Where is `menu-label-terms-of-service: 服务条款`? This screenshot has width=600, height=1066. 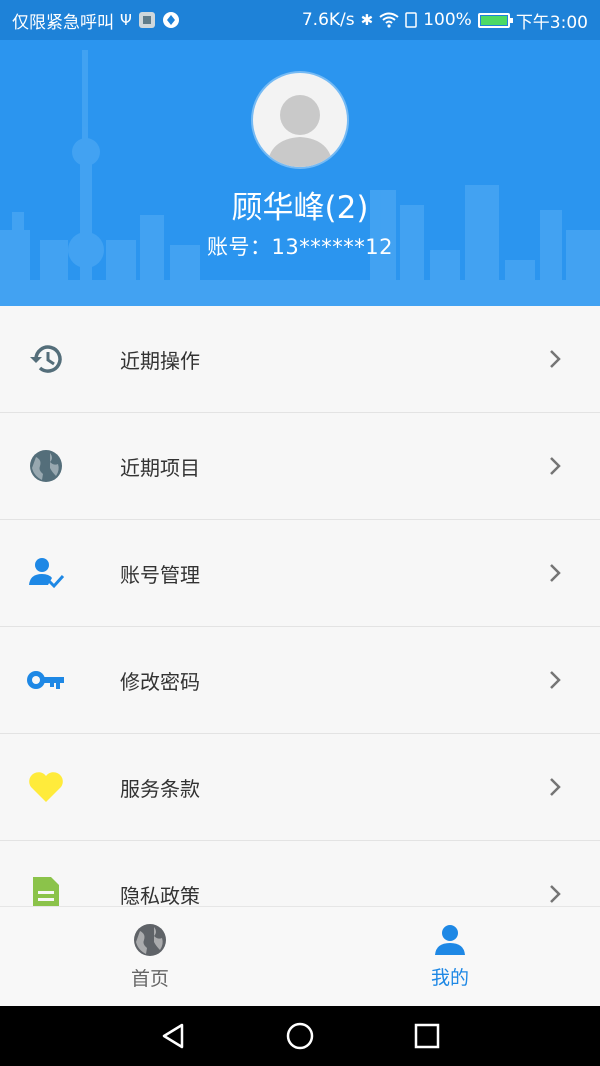 menu-label-terms-of-service: 服务条款 is located at coordinates (160, 788).